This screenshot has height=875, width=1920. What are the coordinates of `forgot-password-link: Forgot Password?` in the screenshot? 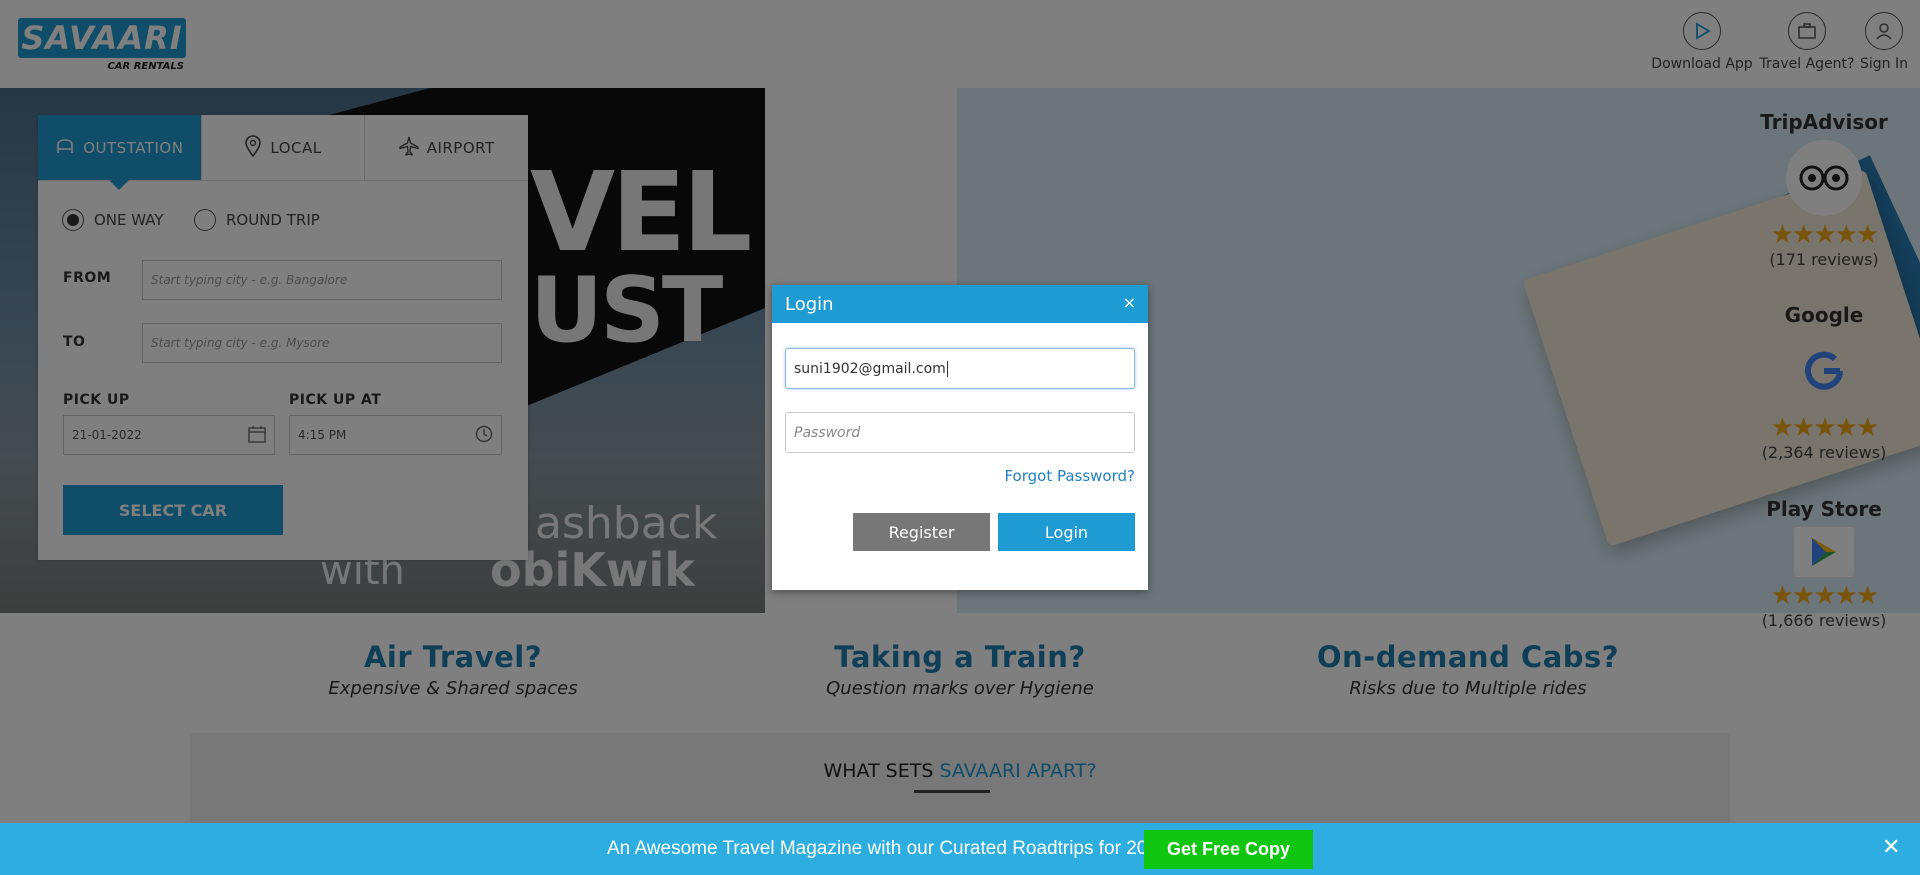 It's located at (1069, 476).